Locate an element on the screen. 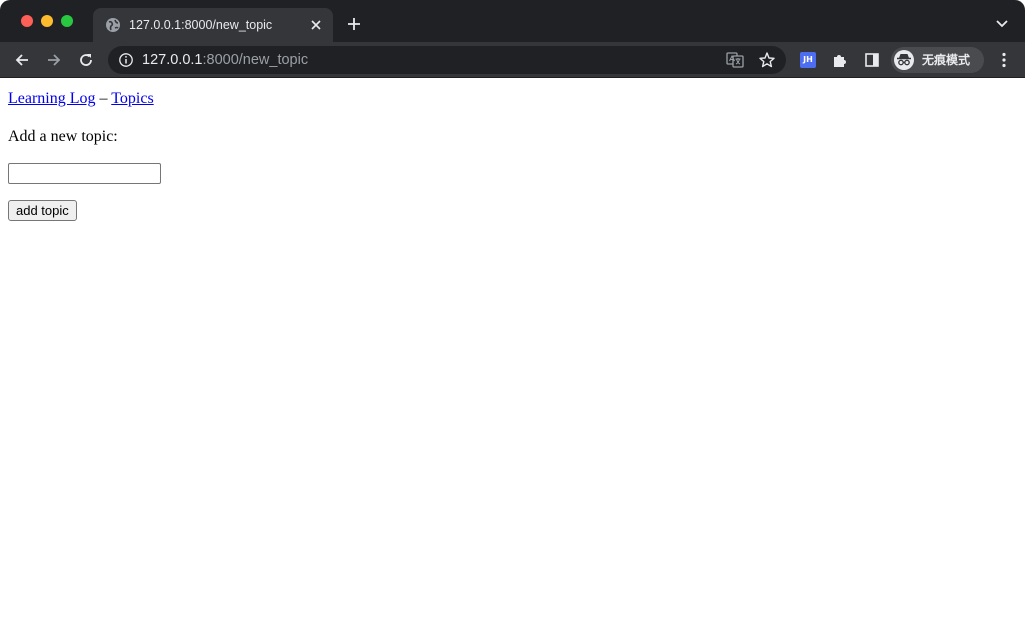 Image resolution: width=1025 pixels, height=642 pixels. address-bar: 127.0.0.1:8000/new_topic is located at coordinates (447, 60).